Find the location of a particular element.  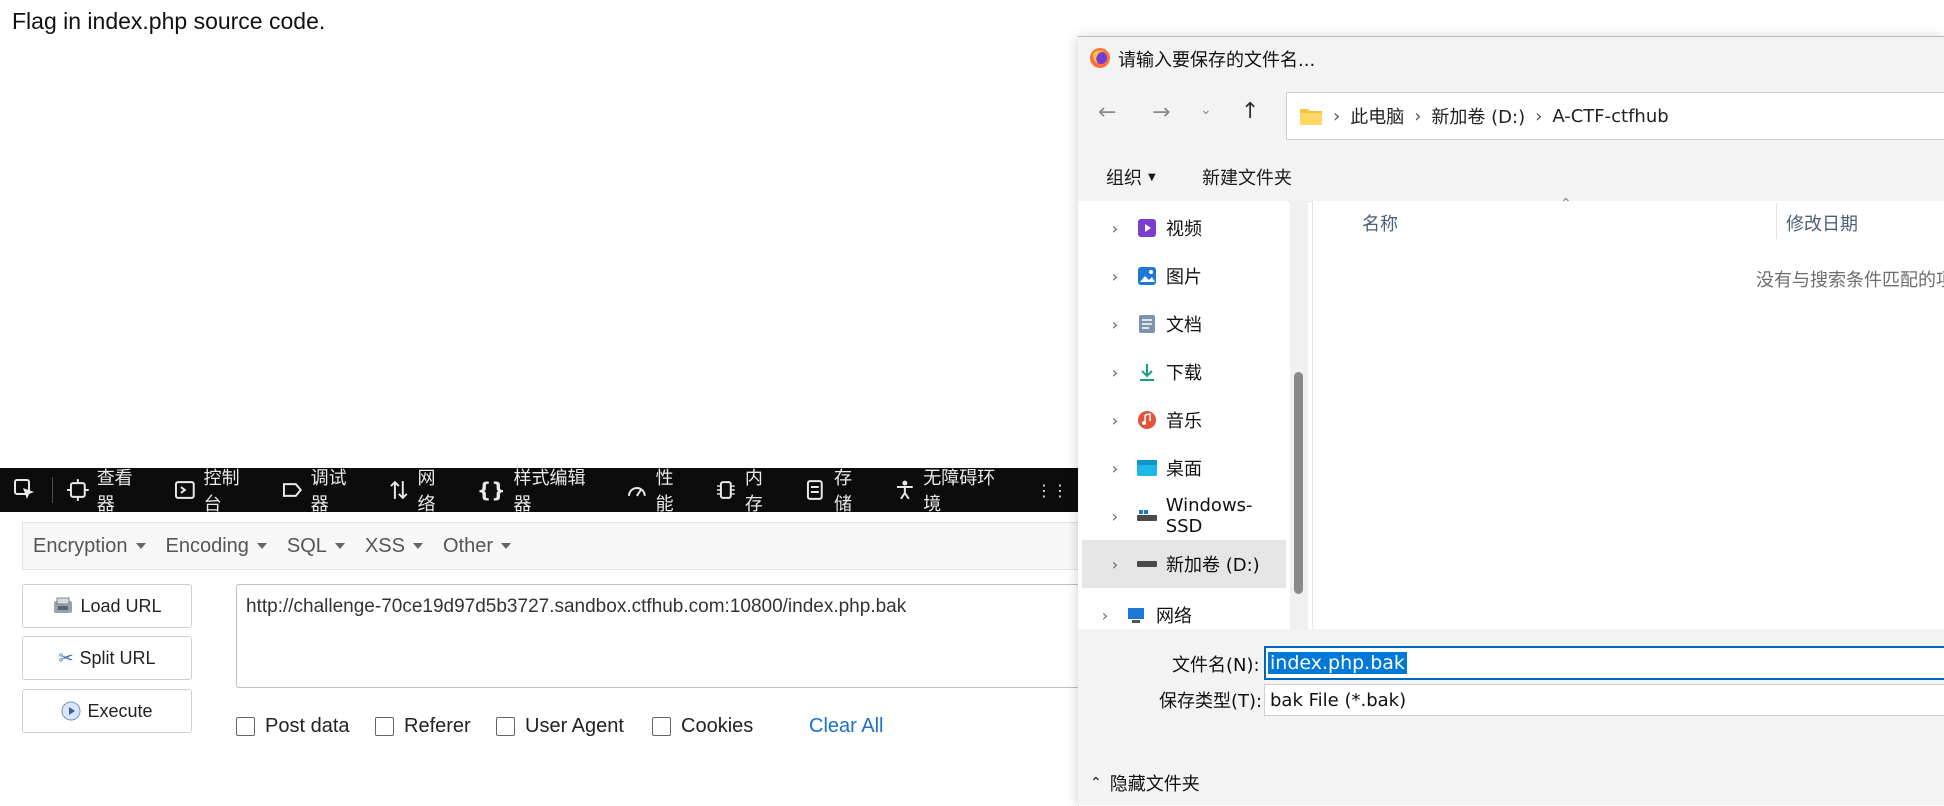

firefox-icon is located at coordinates (1100, 58).